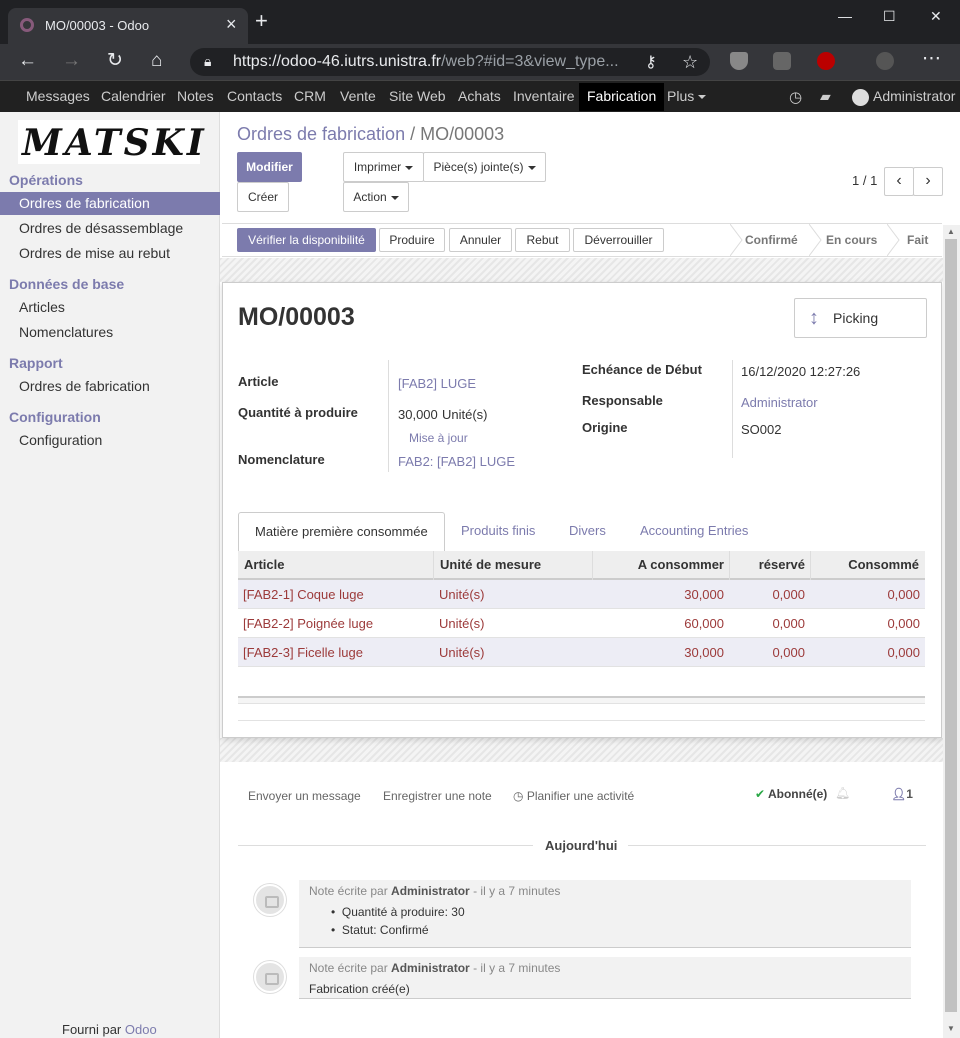 Image resolution: width=960 pixels, height=1038 pixels. I want to click on cancel-button: Annuler, so click(480, 240).